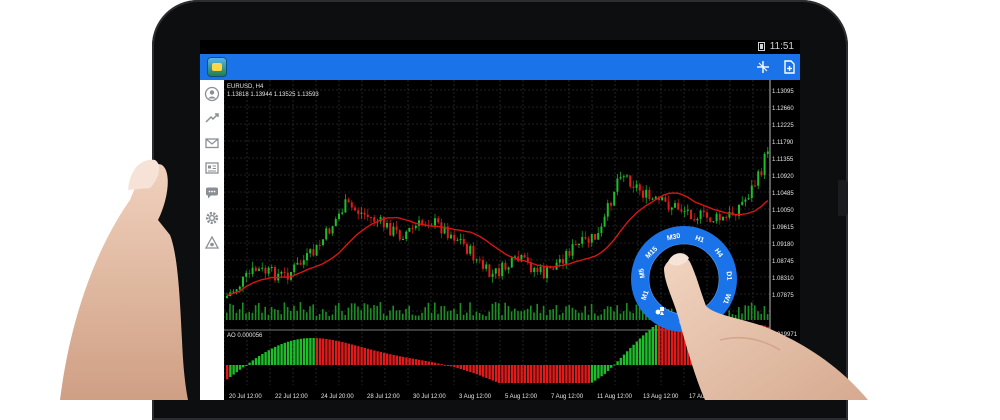 The height and width of the screenshot is (420, 1000). What do you see at coordinates (783, 211) in the screenshot?
I see `price-tick: 1.10050` at bounding box center [783, 211].